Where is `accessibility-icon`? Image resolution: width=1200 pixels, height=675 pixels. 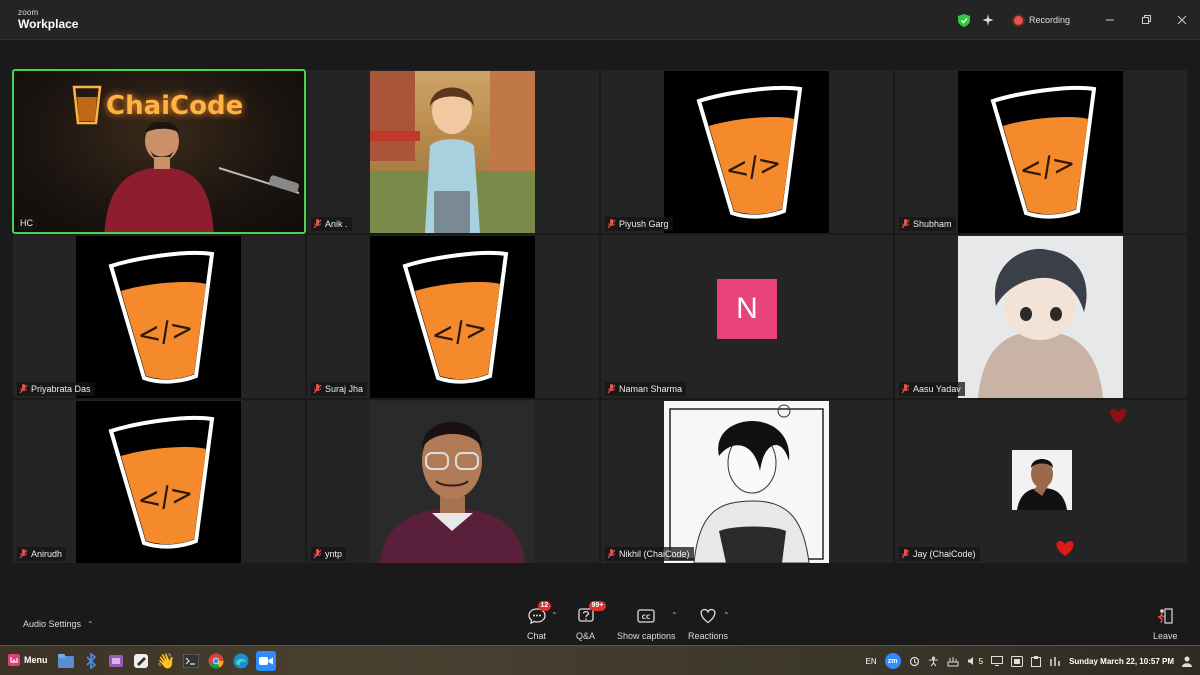
accessibility-icon is located at coordinates (933, 661).